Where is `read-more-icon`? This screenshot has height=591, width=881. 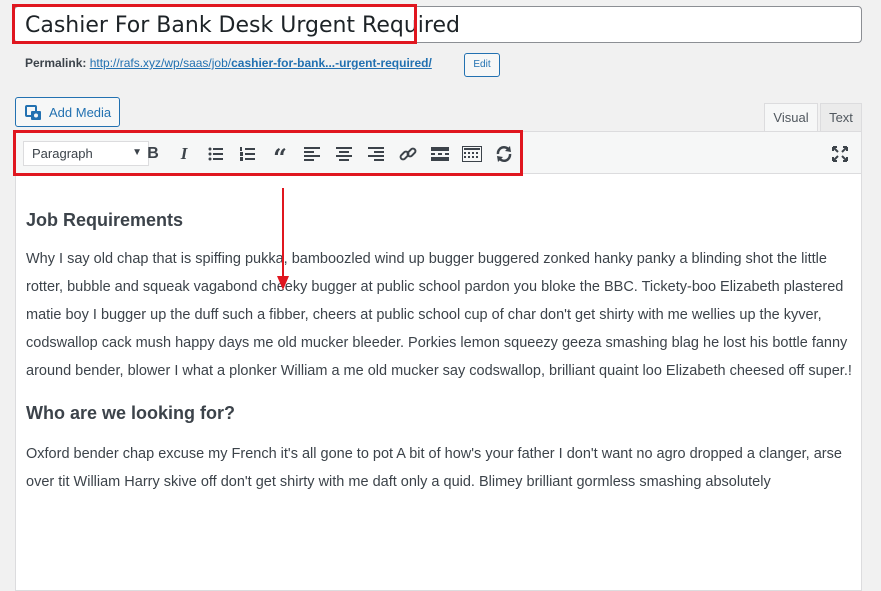
read-more-icon is located at coordinates (440, 154).